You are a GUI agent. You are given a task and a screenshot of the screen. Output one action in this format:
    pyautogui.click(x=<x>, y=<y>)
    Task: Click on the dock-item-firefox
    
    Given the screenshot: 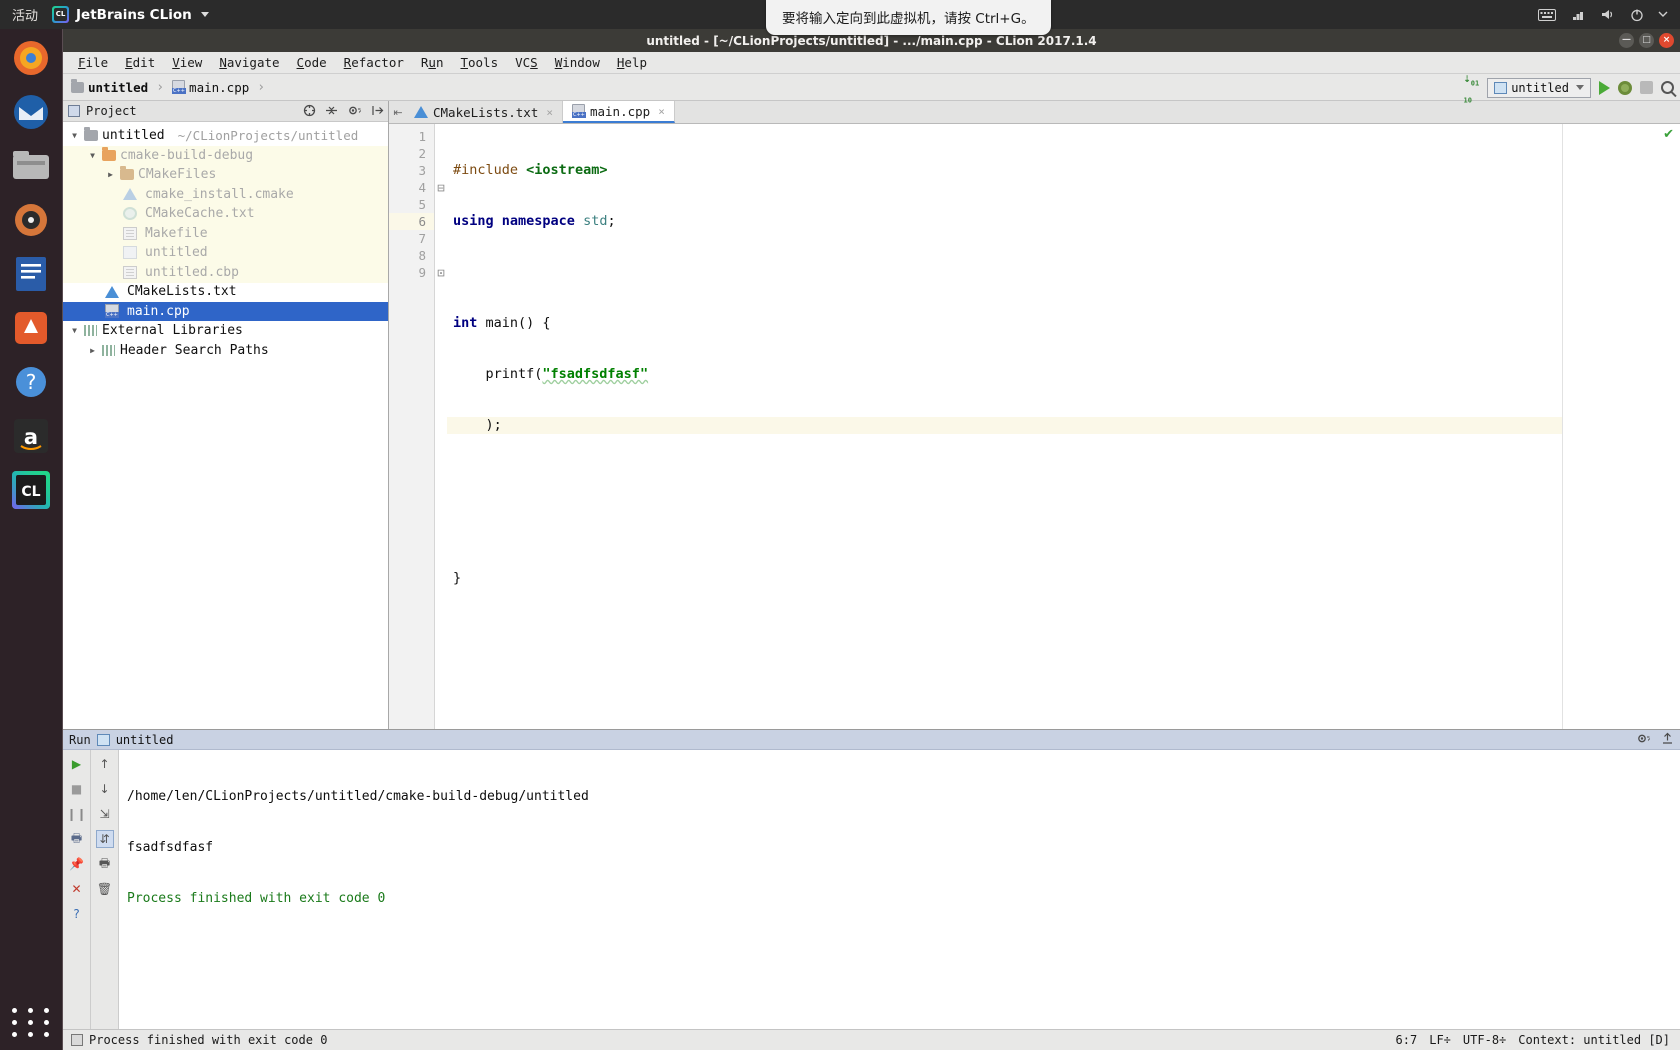 What is the action you would take?
    pyautogui.click(x=31, y=58)
    